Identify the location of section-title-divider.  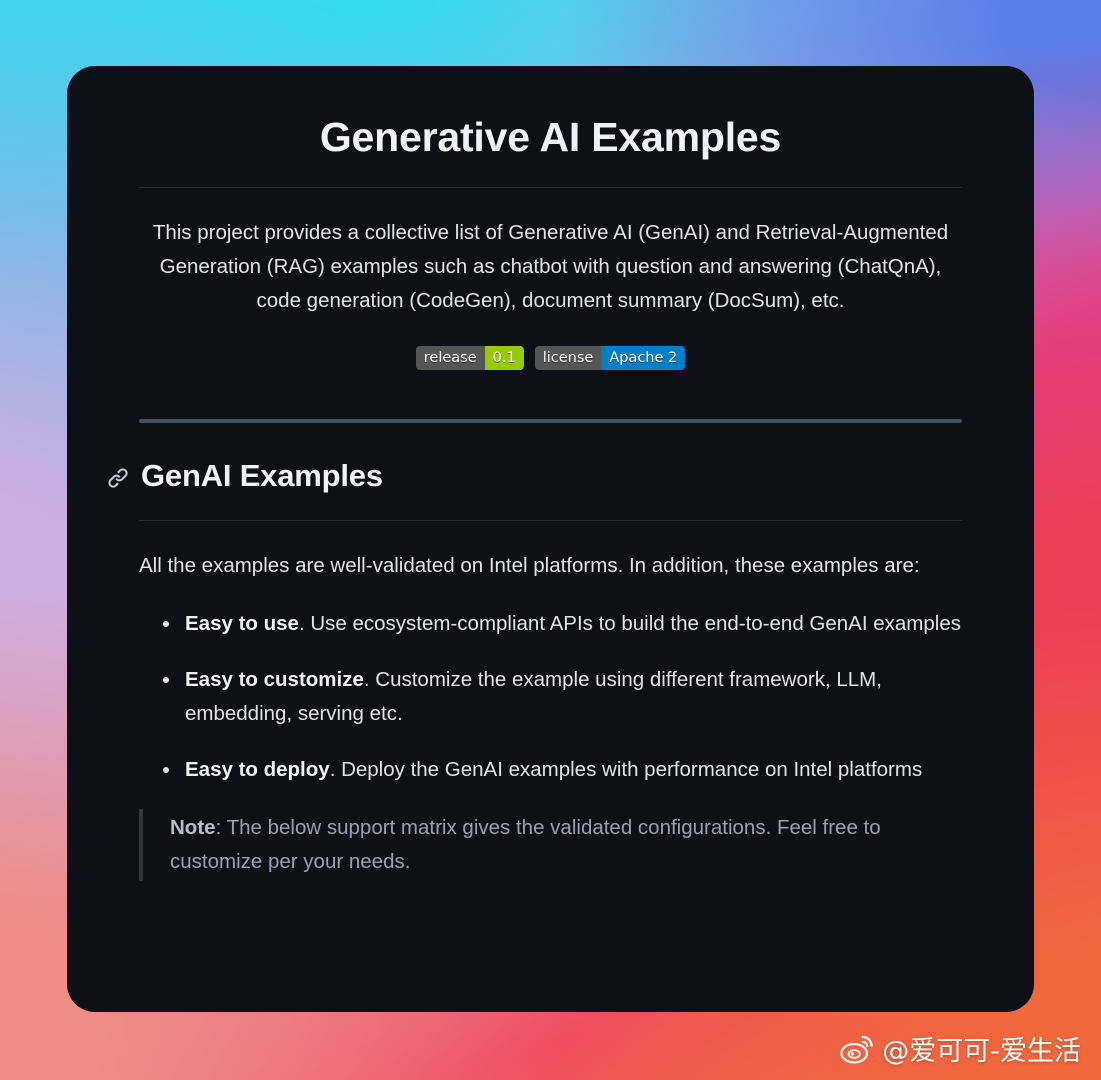
(550, 520).